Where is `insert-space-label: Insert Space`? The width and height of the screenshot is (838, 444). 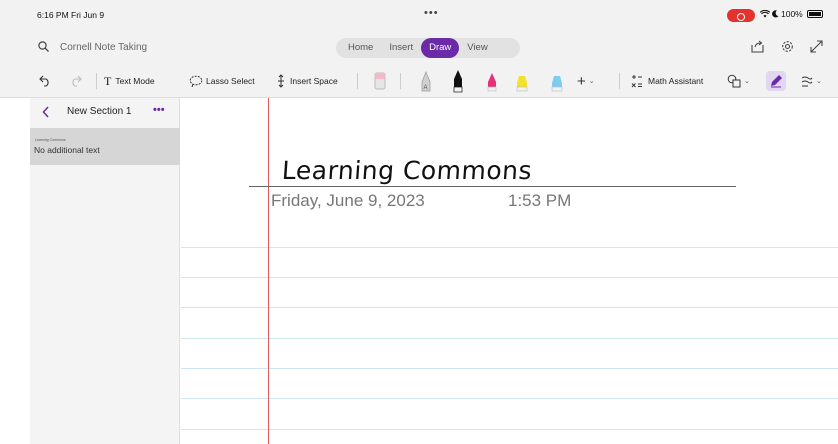 insert-space-label: Insert Space is located at coordinates (314, 81).